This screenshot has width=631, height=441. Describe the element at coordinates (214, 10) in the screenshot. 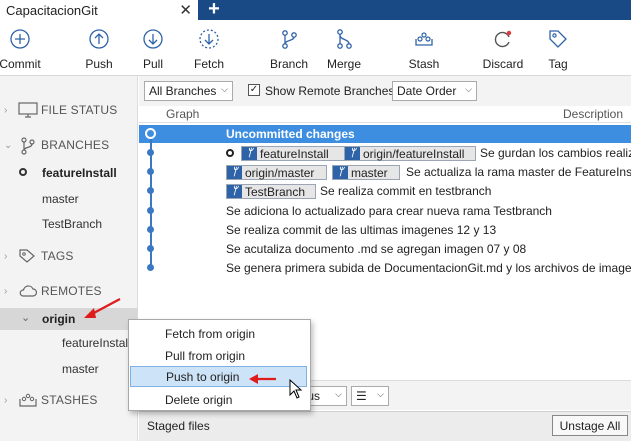

I see `add-tab-icon: +` at that location.